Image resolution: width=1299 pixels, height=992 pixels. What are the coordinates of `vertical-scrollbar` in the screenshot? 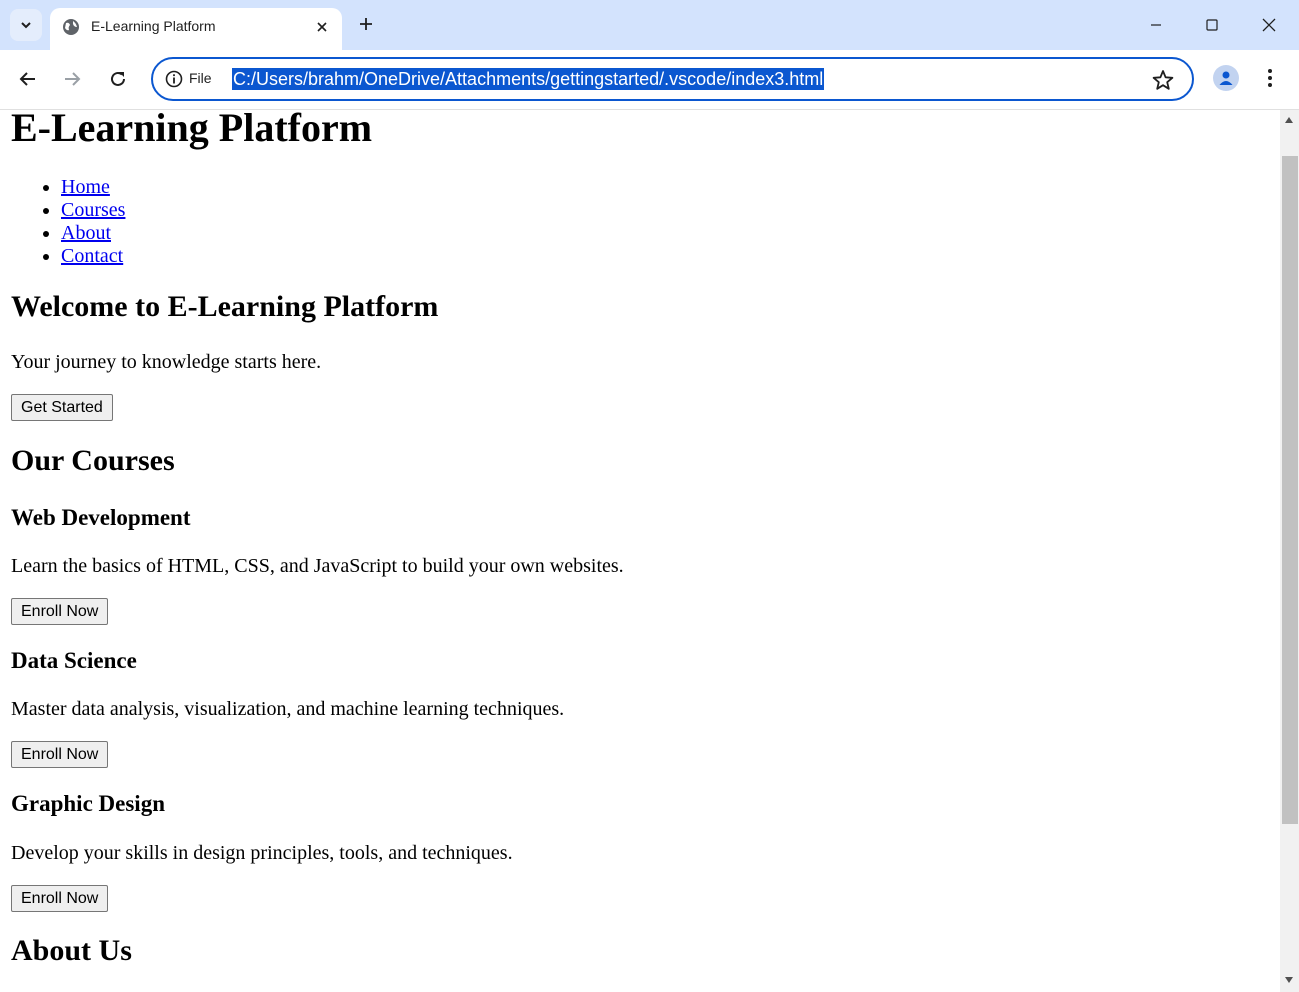 It's located at (1289, 551).